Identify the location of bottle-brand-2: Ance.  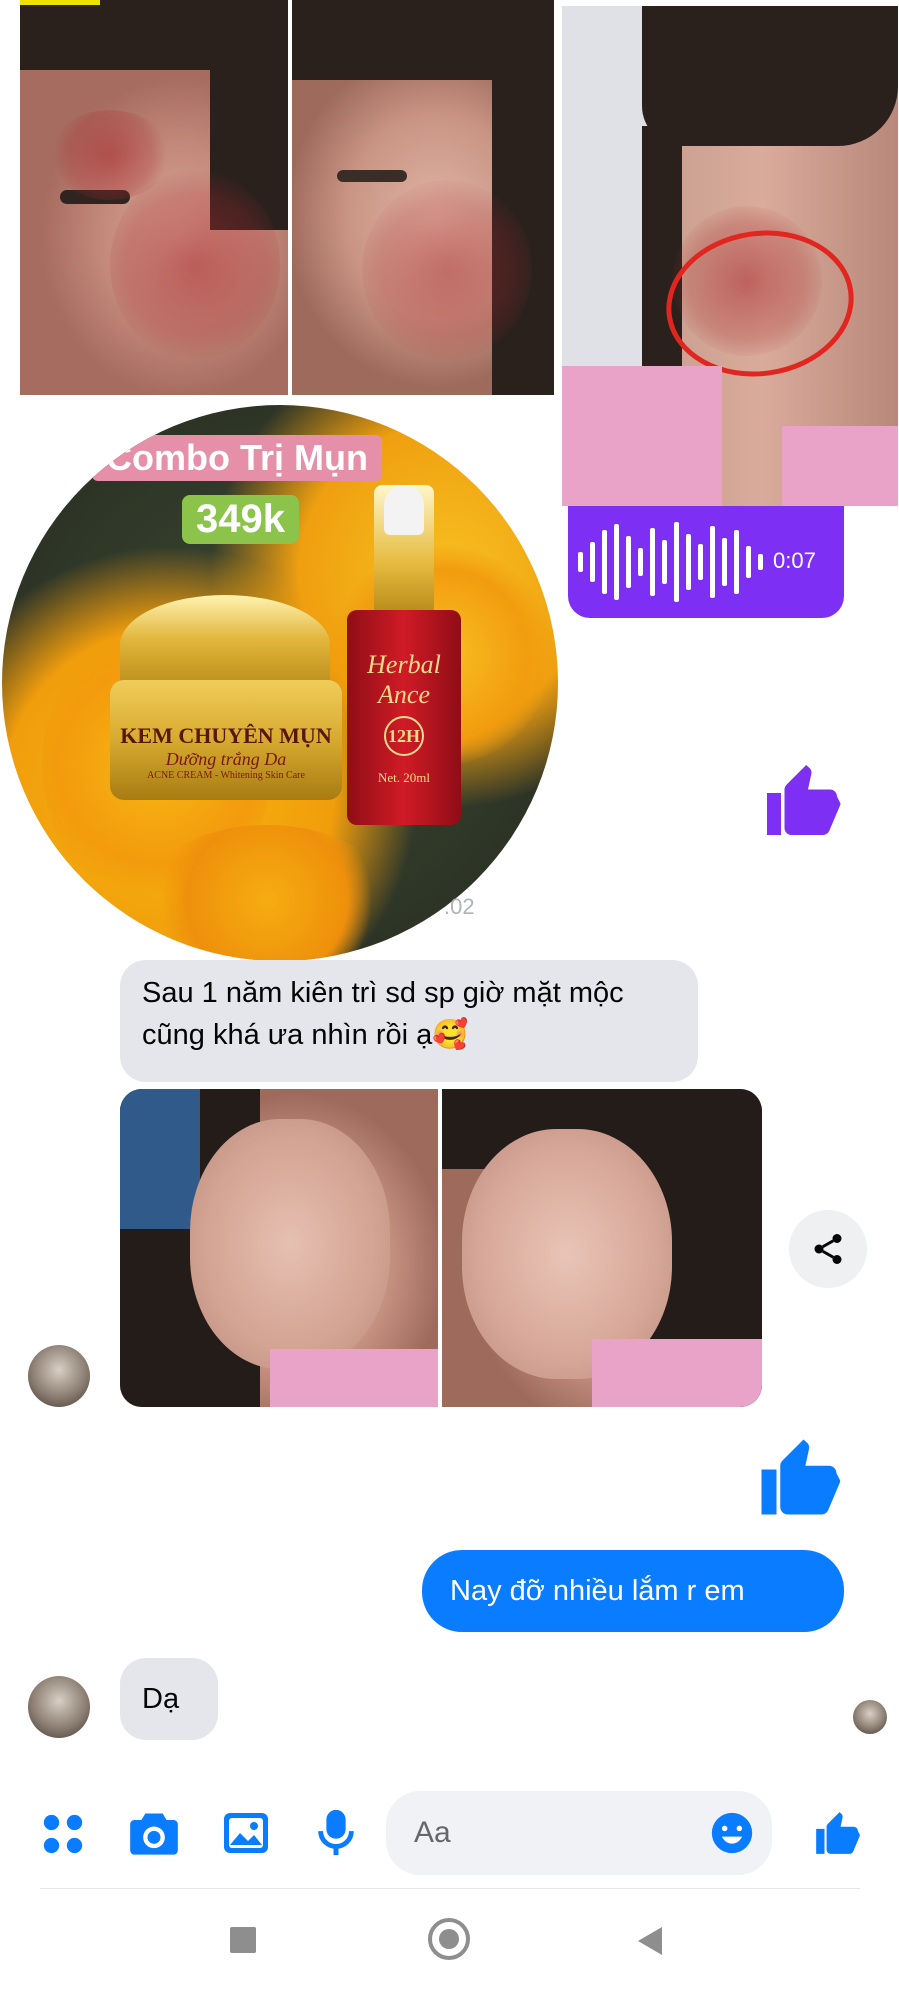
(404, 694).